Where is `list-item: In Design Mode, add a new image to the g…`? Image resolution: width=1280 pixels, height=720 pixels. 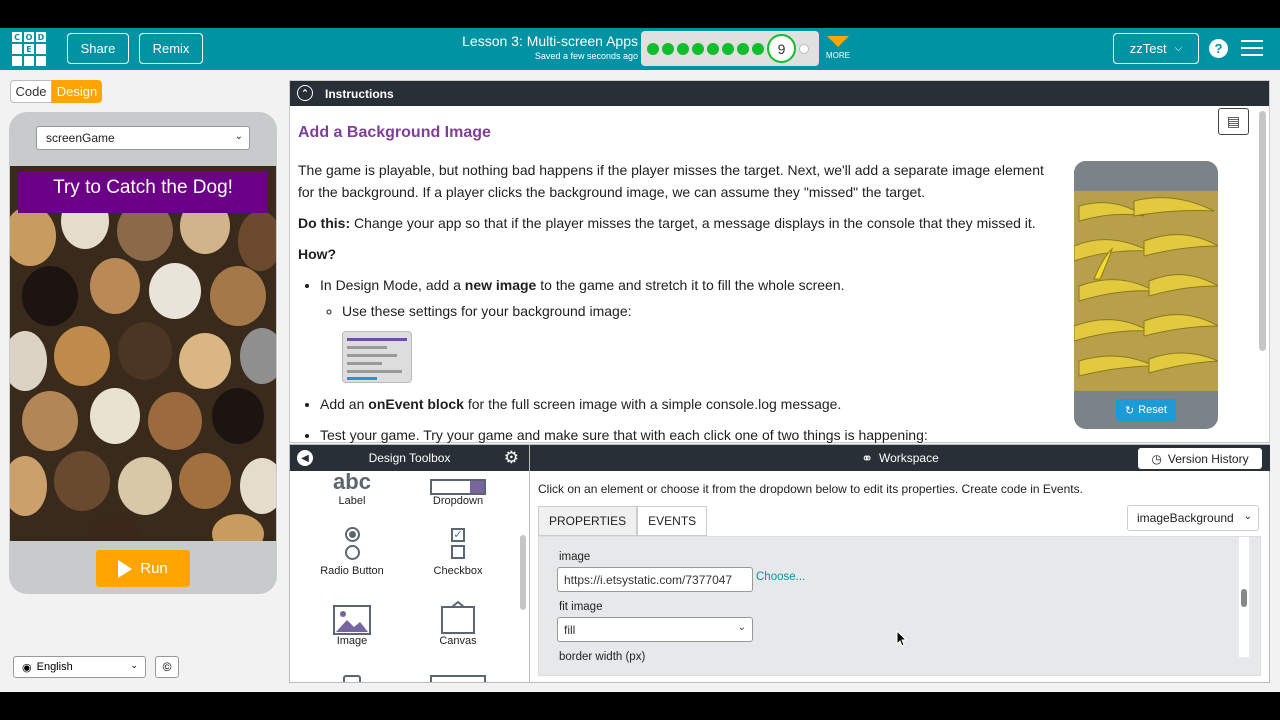 list-item: In Design Mode, add a new image to the g… is located at coordinates (691, 328).